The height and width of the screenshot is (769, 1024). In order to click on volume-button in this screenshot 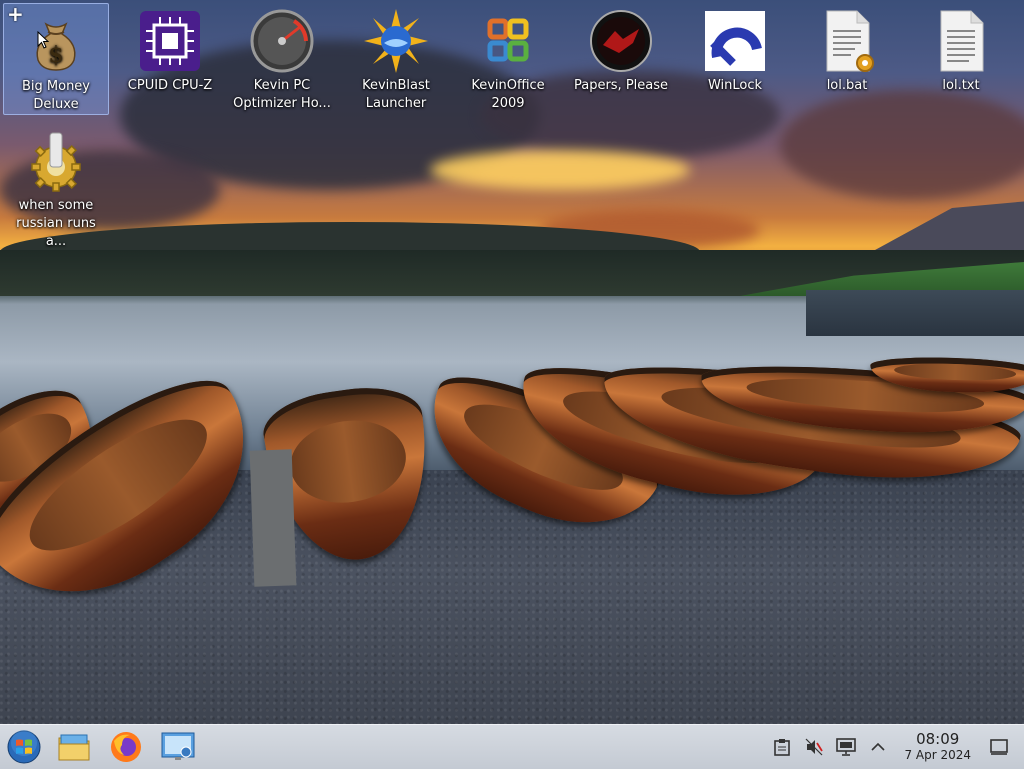, I will do `click(814, 747)`.